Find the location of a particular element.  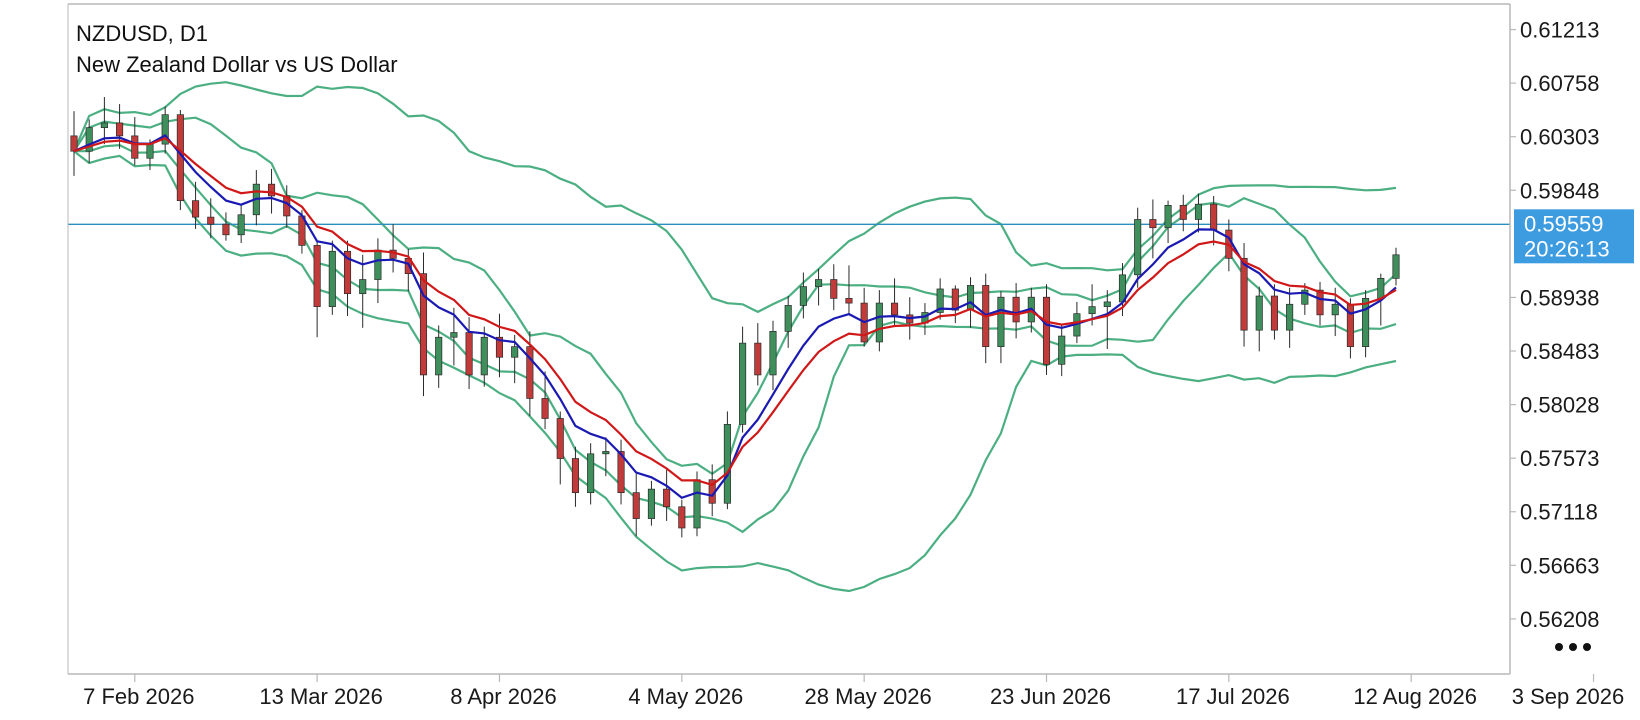

symbol-description: New Zealand Dollar vs US Dollar is located at coordinates (237, 64).